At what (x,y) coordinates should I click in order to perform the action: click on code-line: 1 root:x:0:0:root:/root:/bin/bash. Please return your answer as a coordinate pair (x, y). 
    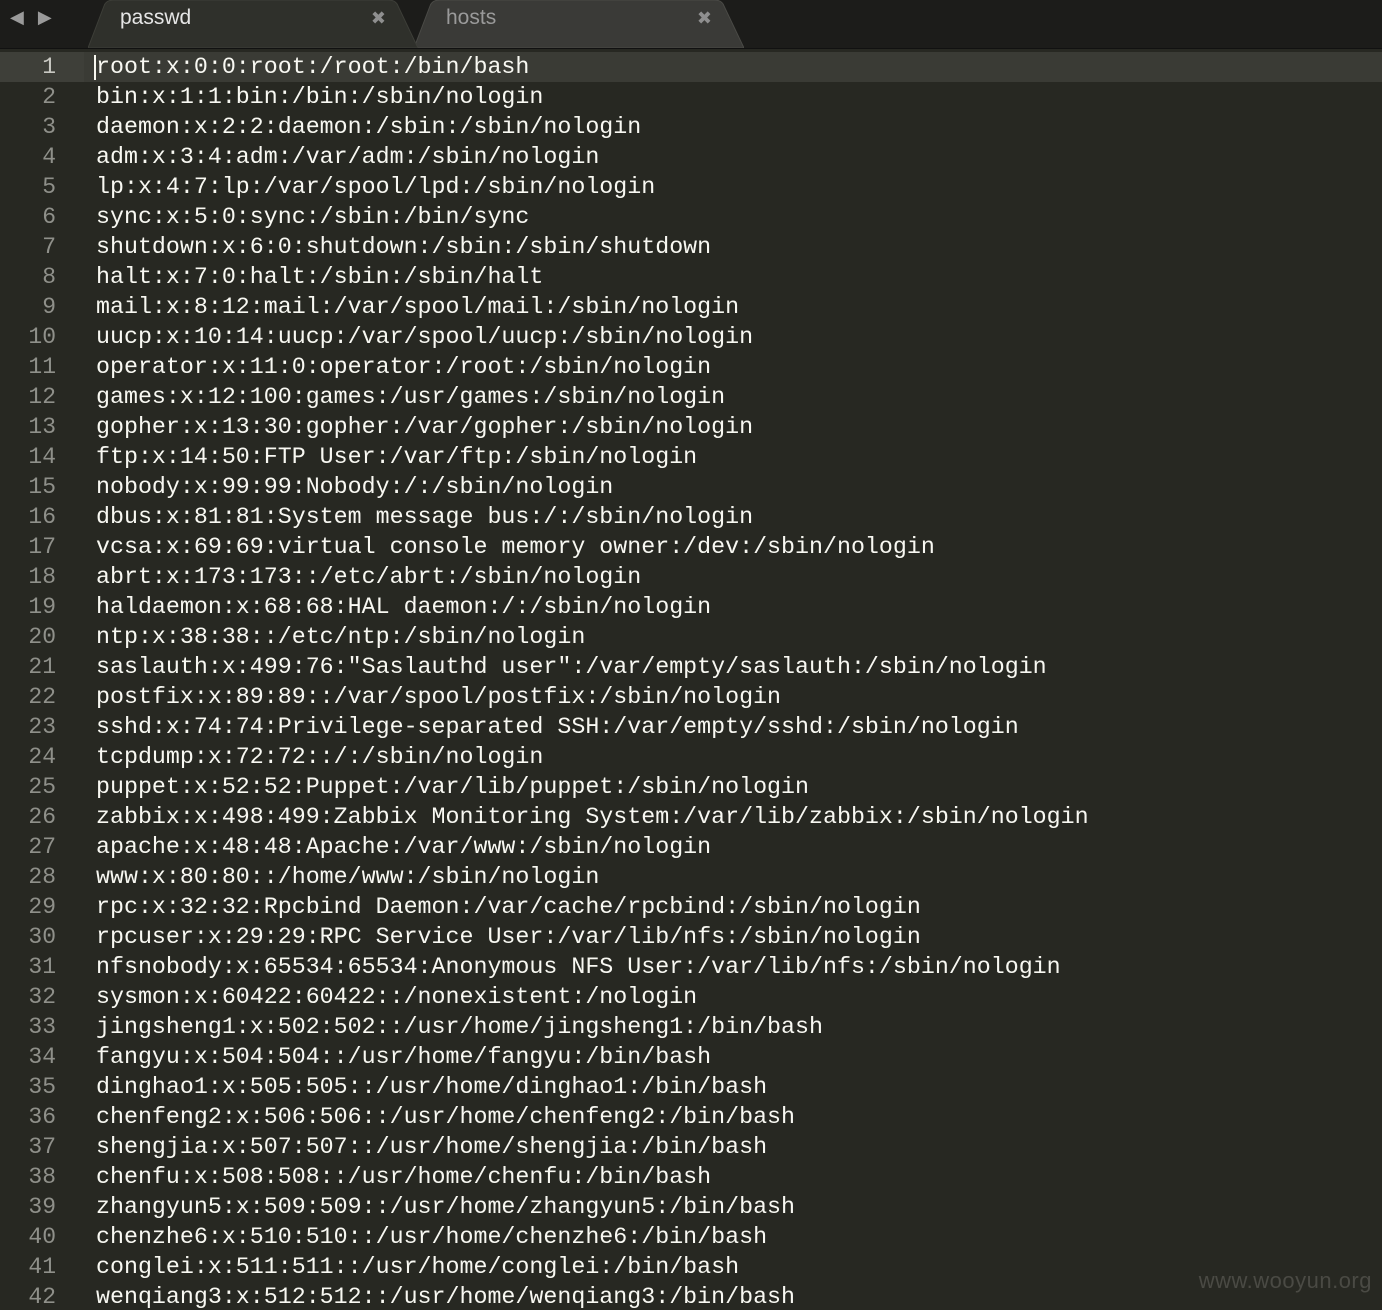
    Looking at the image, I should click on (691, 67).